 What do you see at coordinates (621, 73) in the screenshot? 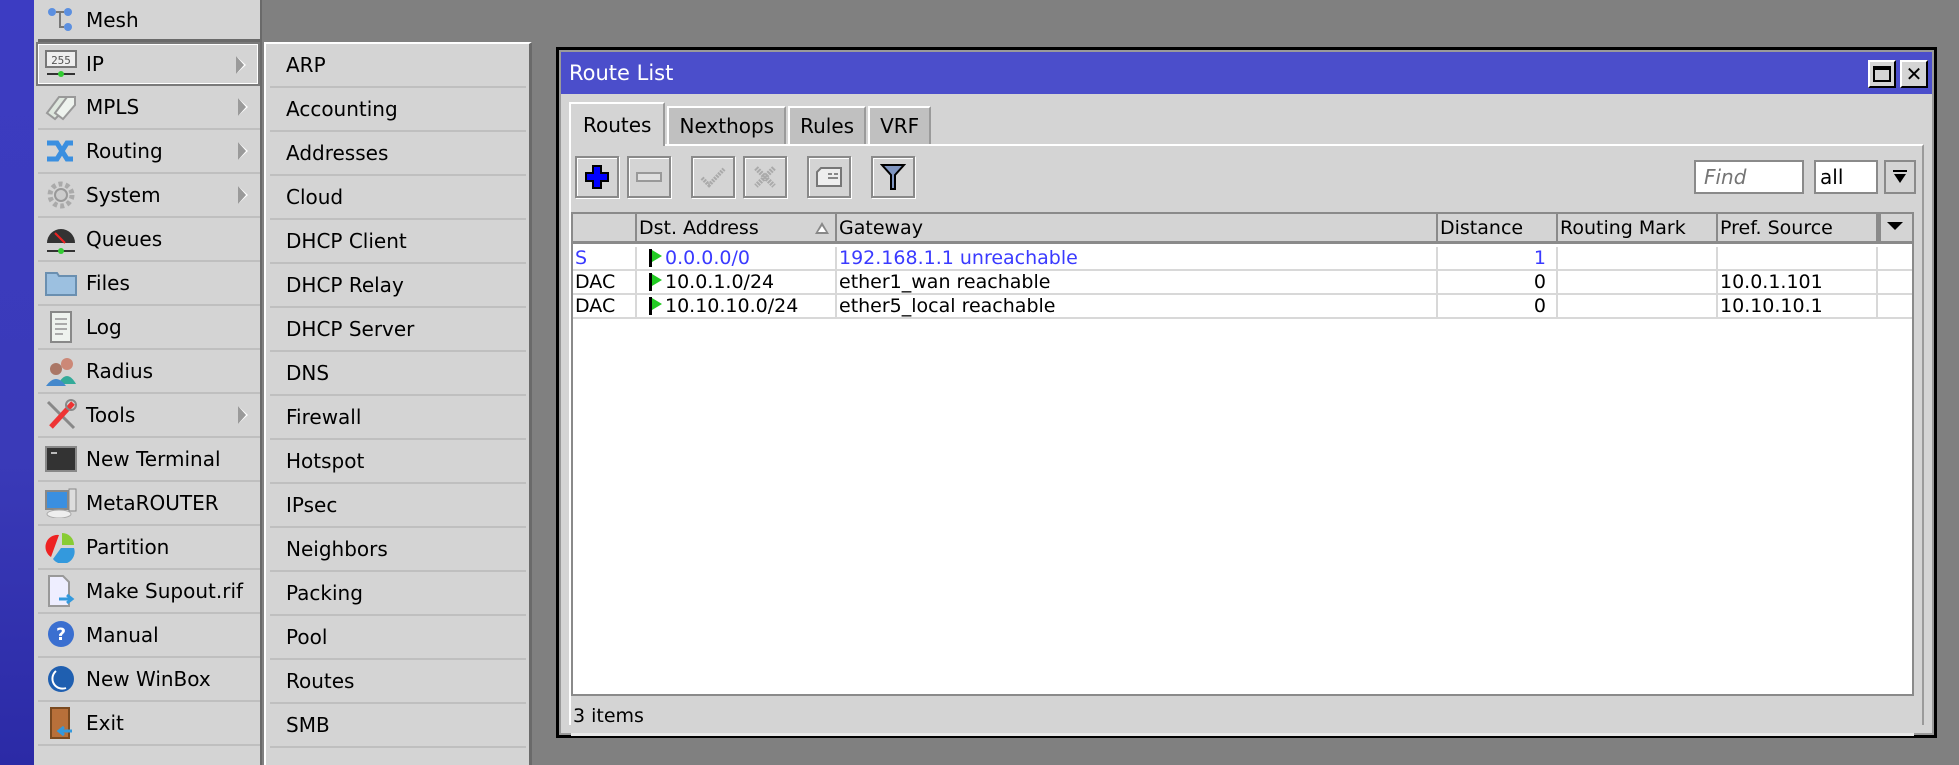
I see `window-title: Route List` at bounding box center [621, 73].